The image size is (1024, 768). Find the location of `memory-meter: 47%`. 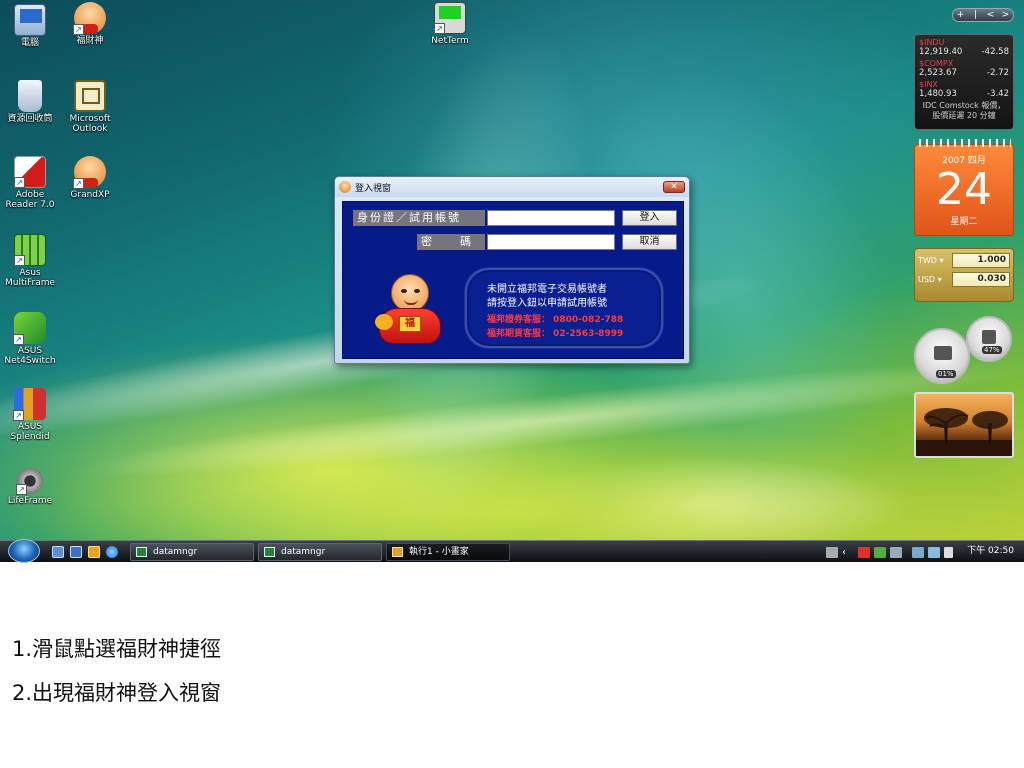

memory-meter: 47% is located at coordinates (989, 339).